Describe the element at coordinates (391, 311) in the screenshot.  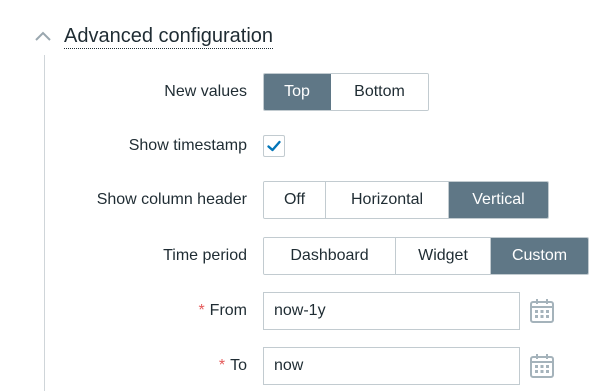
I see `from-input: now-1y` at that location.